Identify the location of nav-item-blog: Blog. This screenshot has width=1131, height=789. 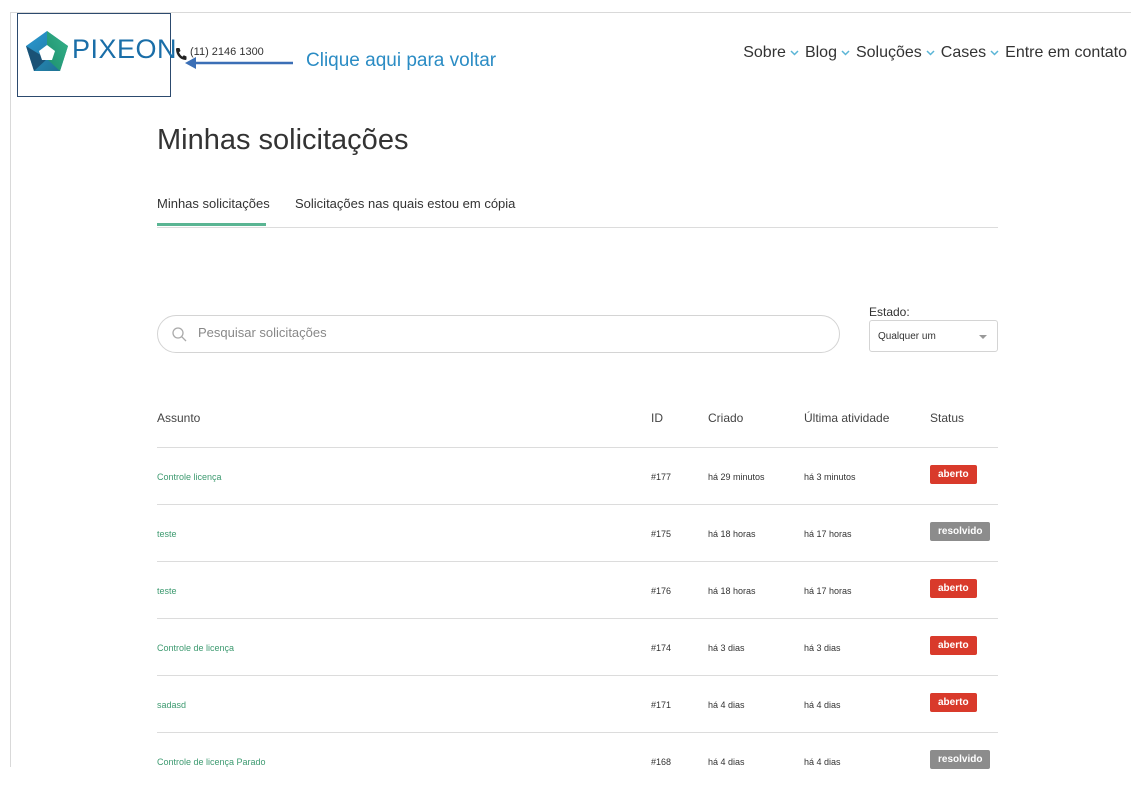
(827, 53).